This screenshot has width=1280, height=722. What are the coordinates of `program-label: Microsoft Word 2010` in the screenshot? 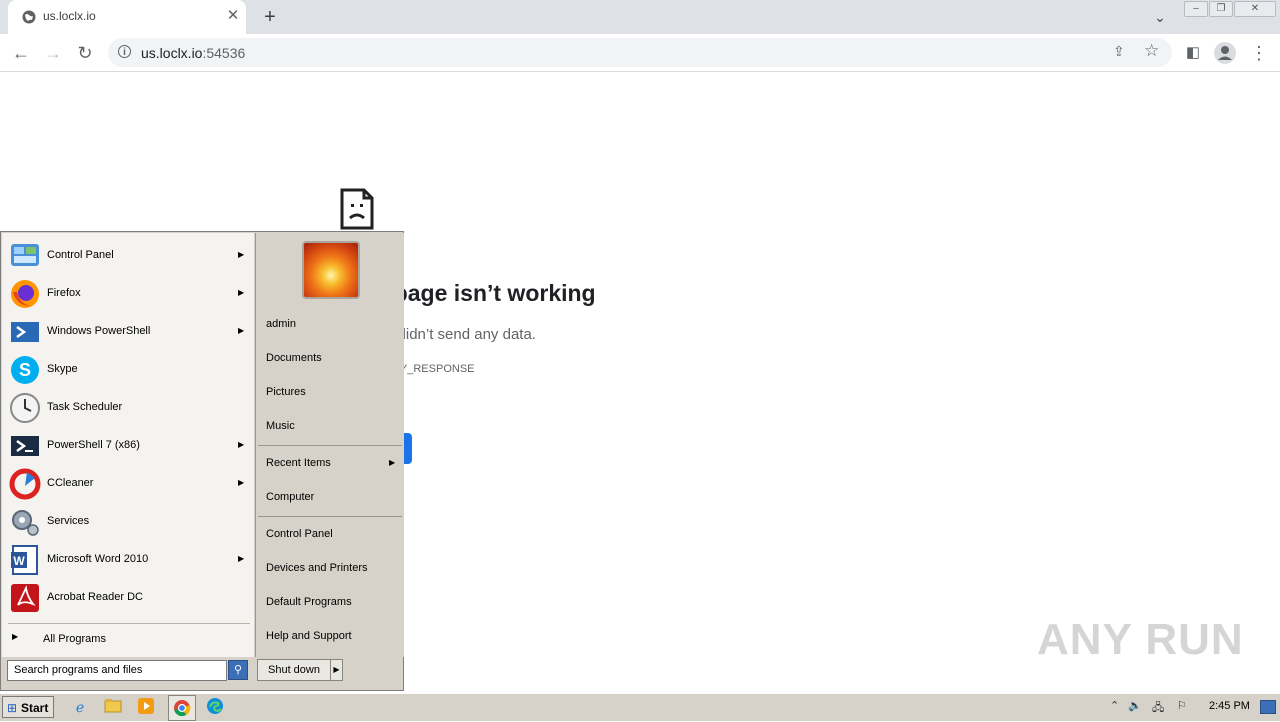 It's located at (98, 559).